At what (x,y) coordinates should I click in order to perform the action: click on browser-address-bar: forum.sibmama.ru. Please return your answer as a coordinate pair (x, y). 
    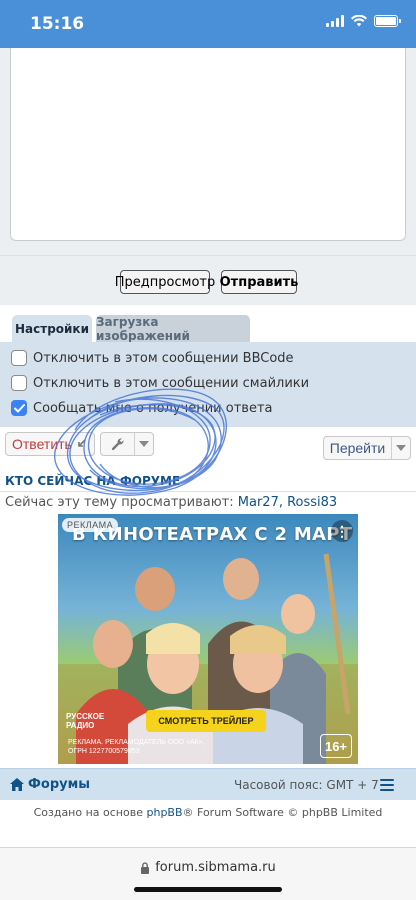
    Looking at the image, I should click on (208, 873).